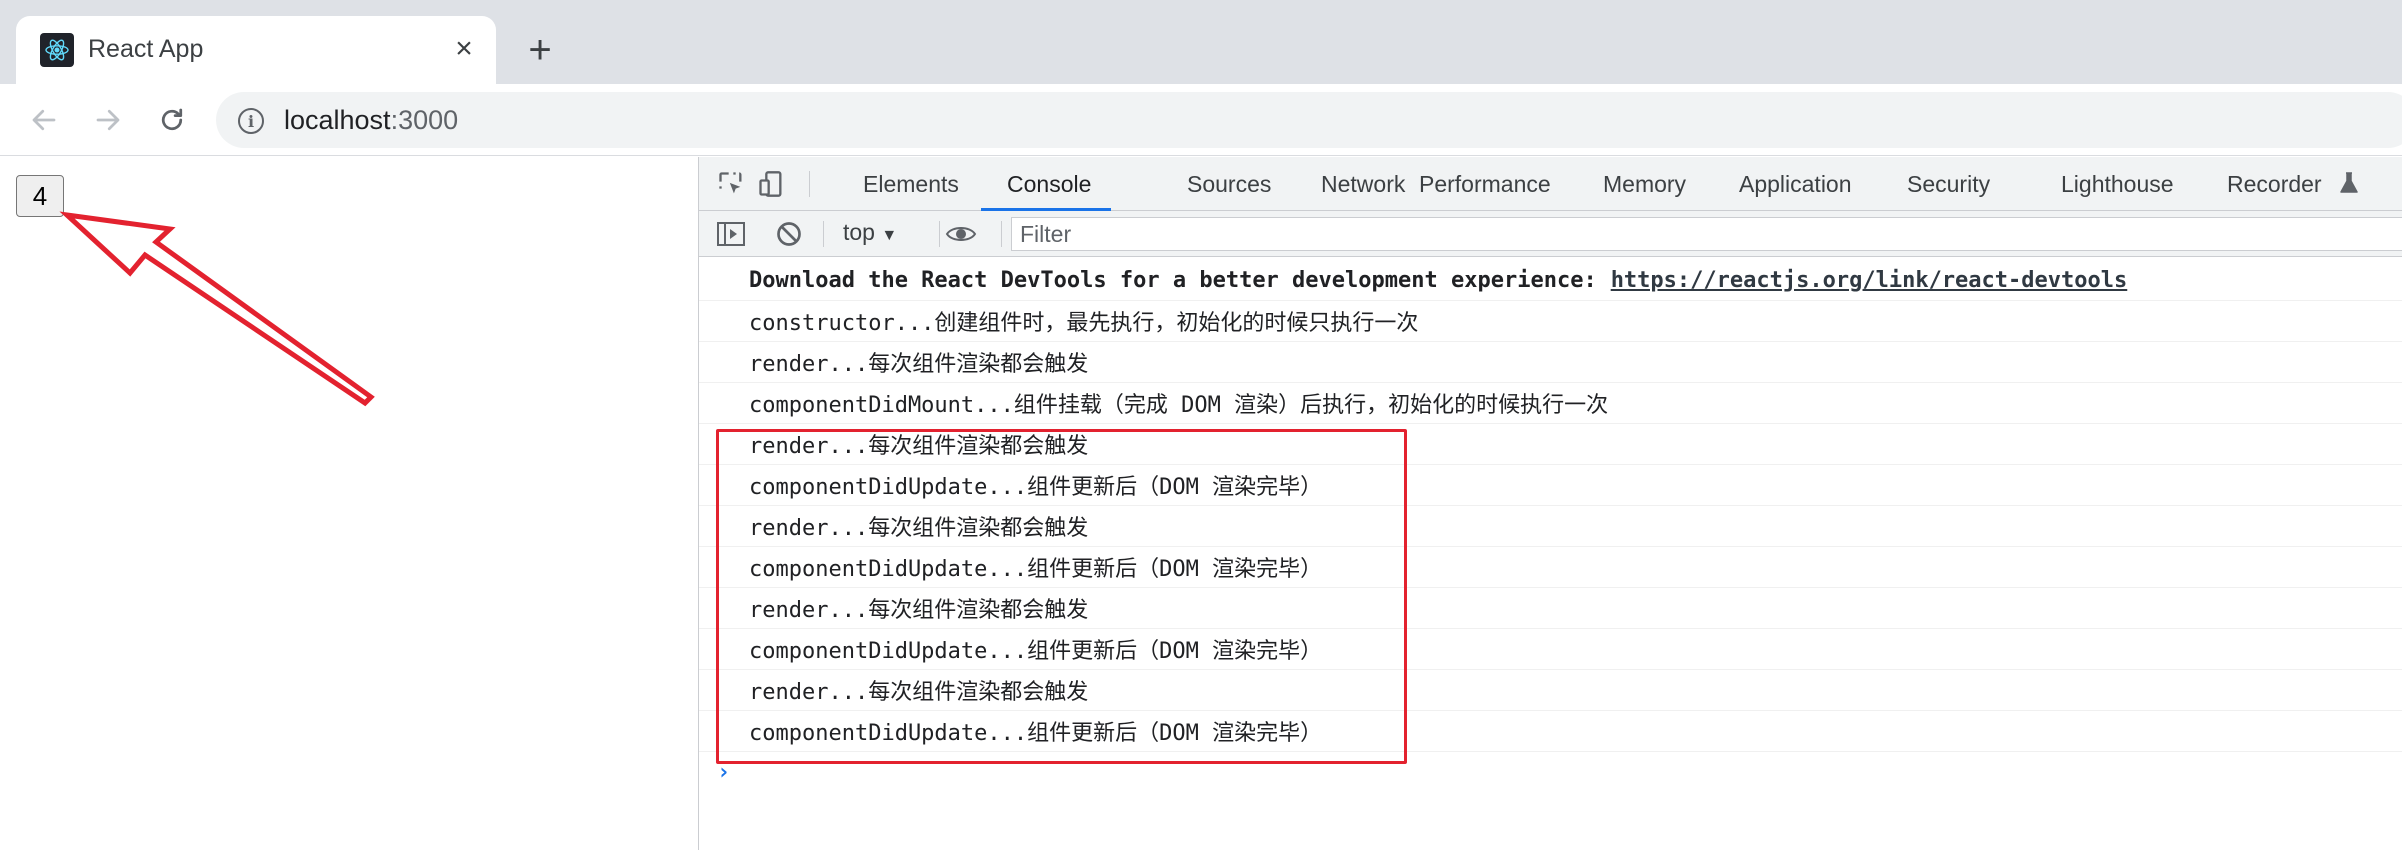 This screenshot has width=2402, height=850. I want to click on tab-lighthouse: Lighthouse, so click(2117, 184).